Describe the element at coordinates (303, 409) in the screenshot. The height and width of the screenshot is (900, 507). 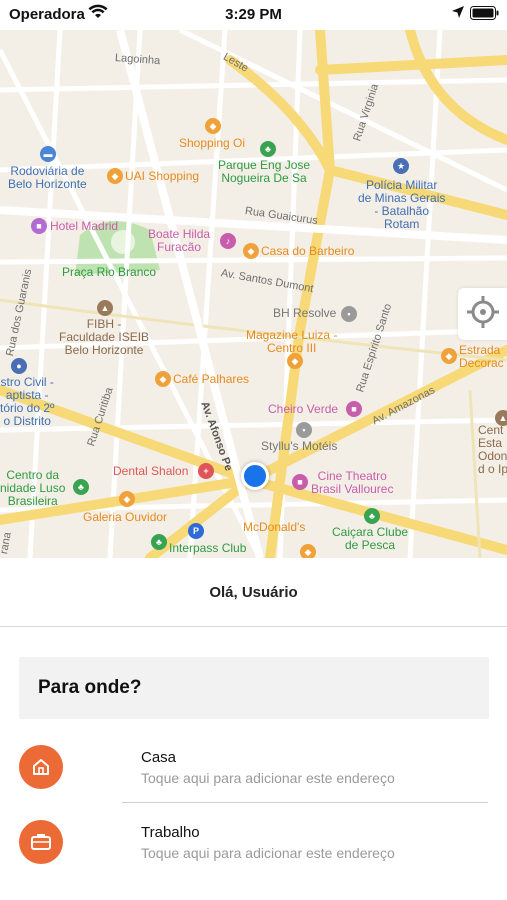
I see `poi-cheiro: Cheiro Verde` at that location.